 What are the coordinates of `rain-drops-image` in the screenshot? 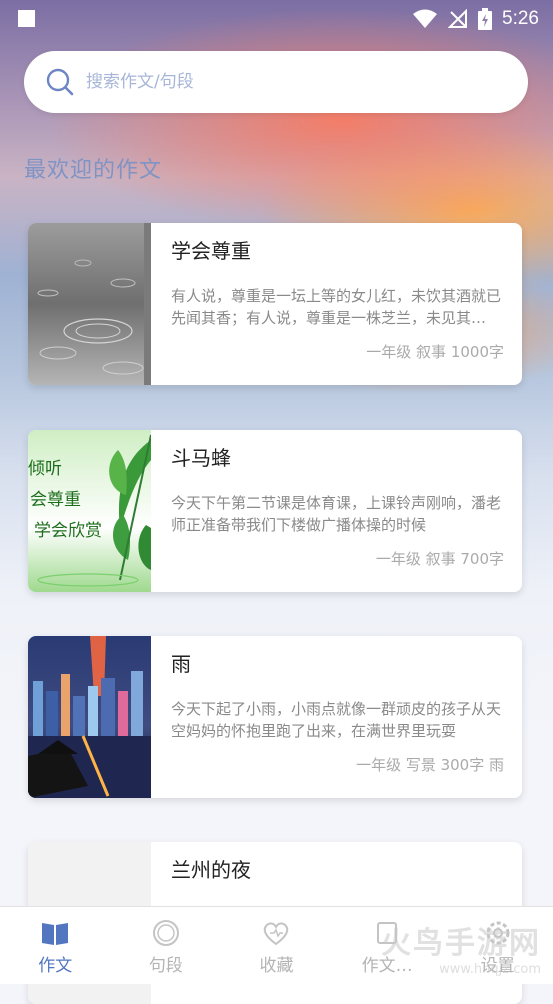 It's located at (89, 304).